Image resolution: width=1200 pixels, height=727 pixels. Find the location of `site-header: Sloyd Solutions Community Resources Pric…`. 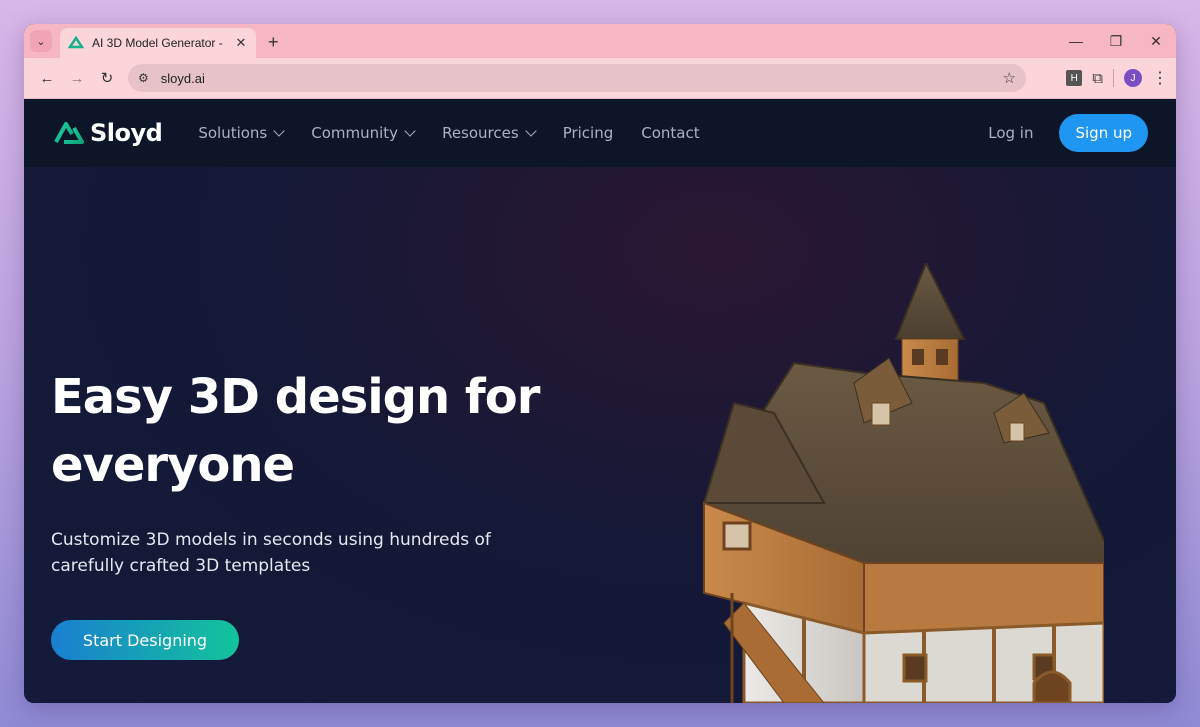

site-header: Sloyd Solutions Community Resources Pric… is located at coordinates (600, 133).